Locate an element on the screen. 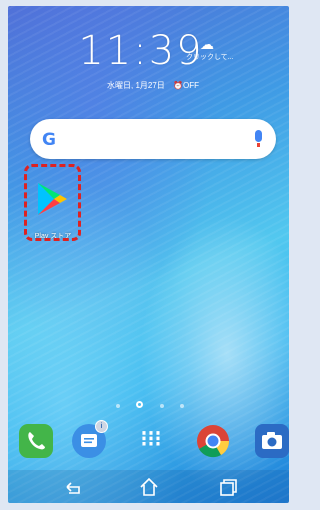  google-search-bar: G is located at coordinates (153, 139).